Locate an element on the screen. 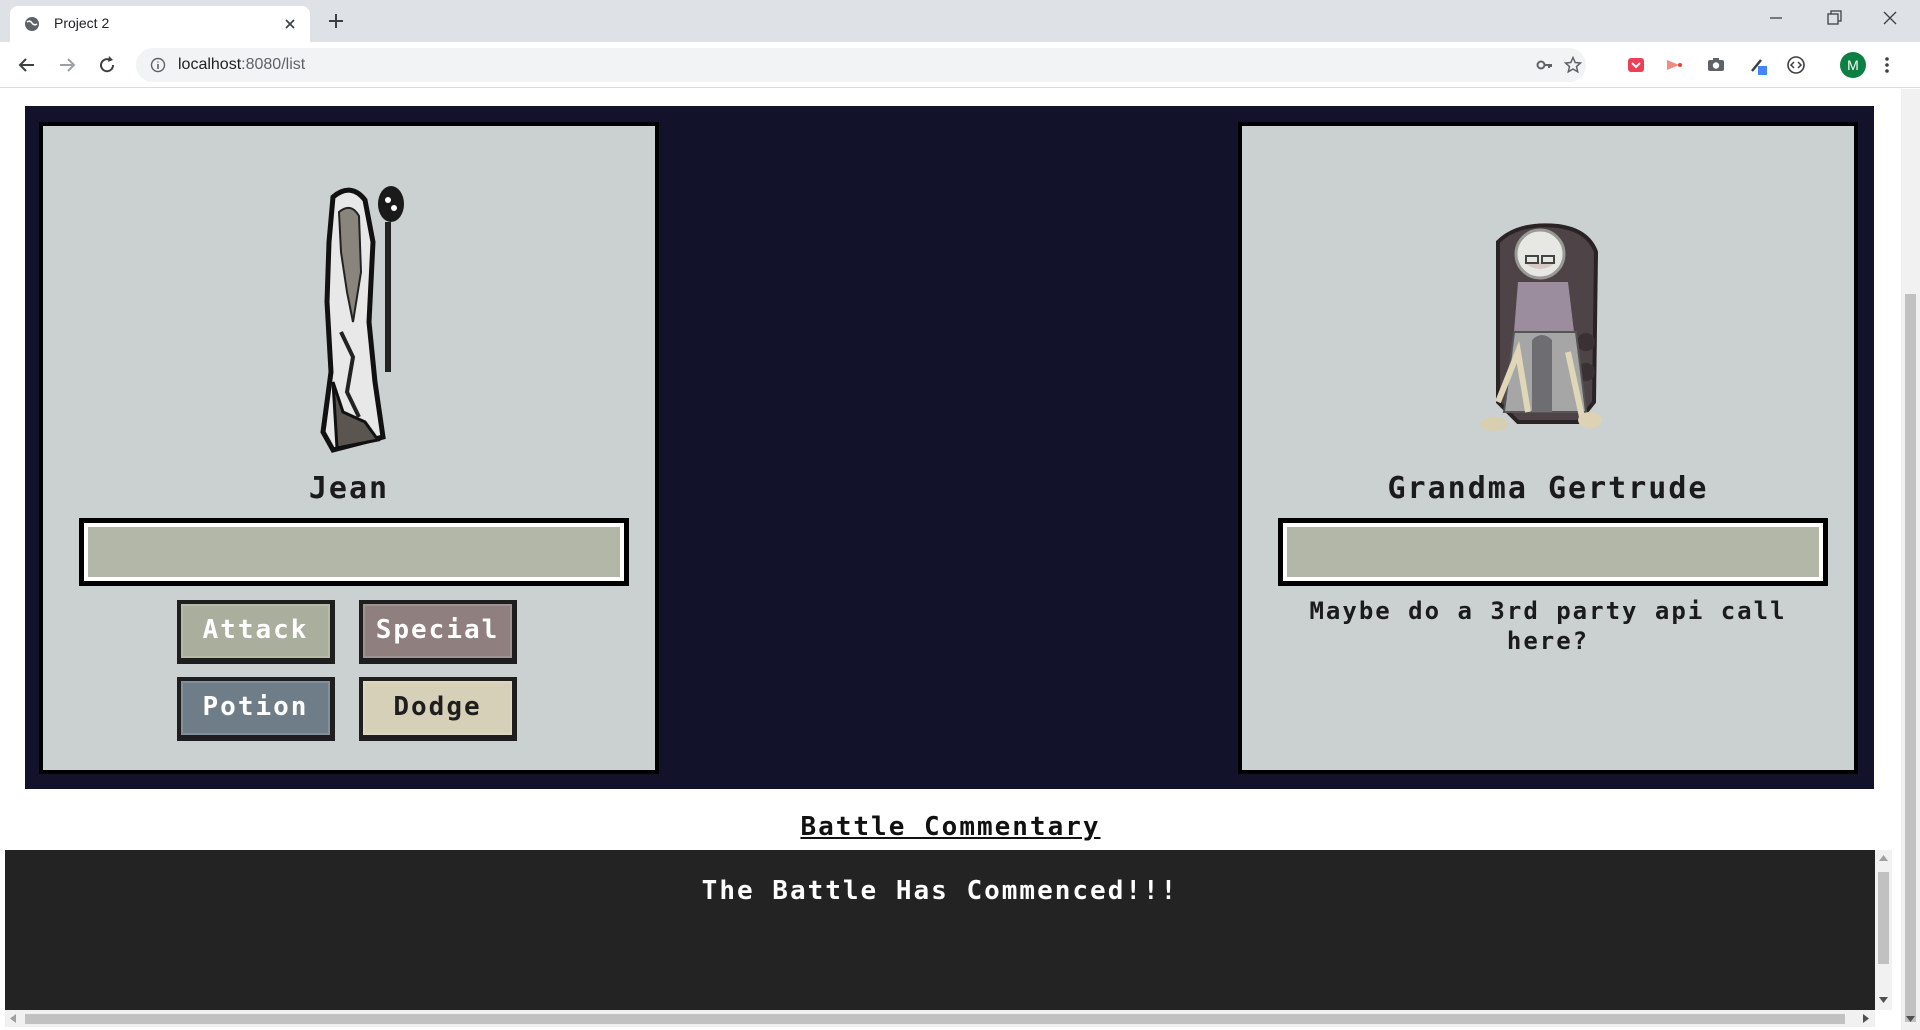  page-scrollbar is located at coordinates (1910, 559).